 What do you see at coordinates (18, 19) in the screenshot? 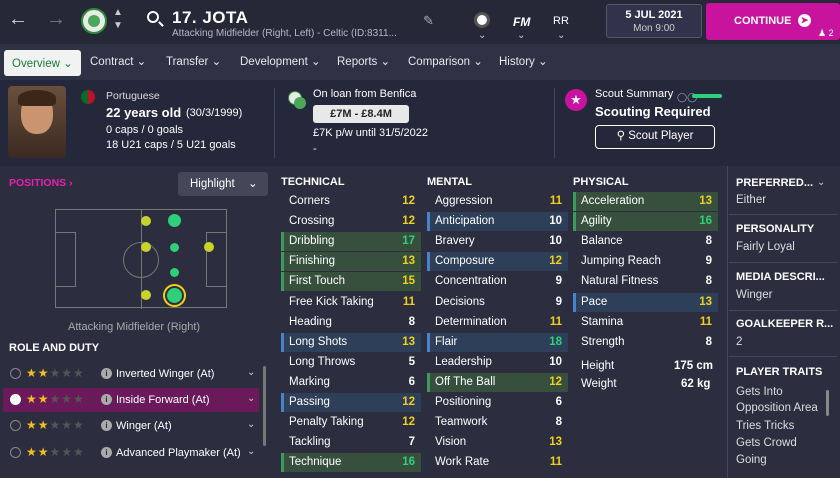
I see `back-arrow-icon: ←` at bounding box center [18, 19].